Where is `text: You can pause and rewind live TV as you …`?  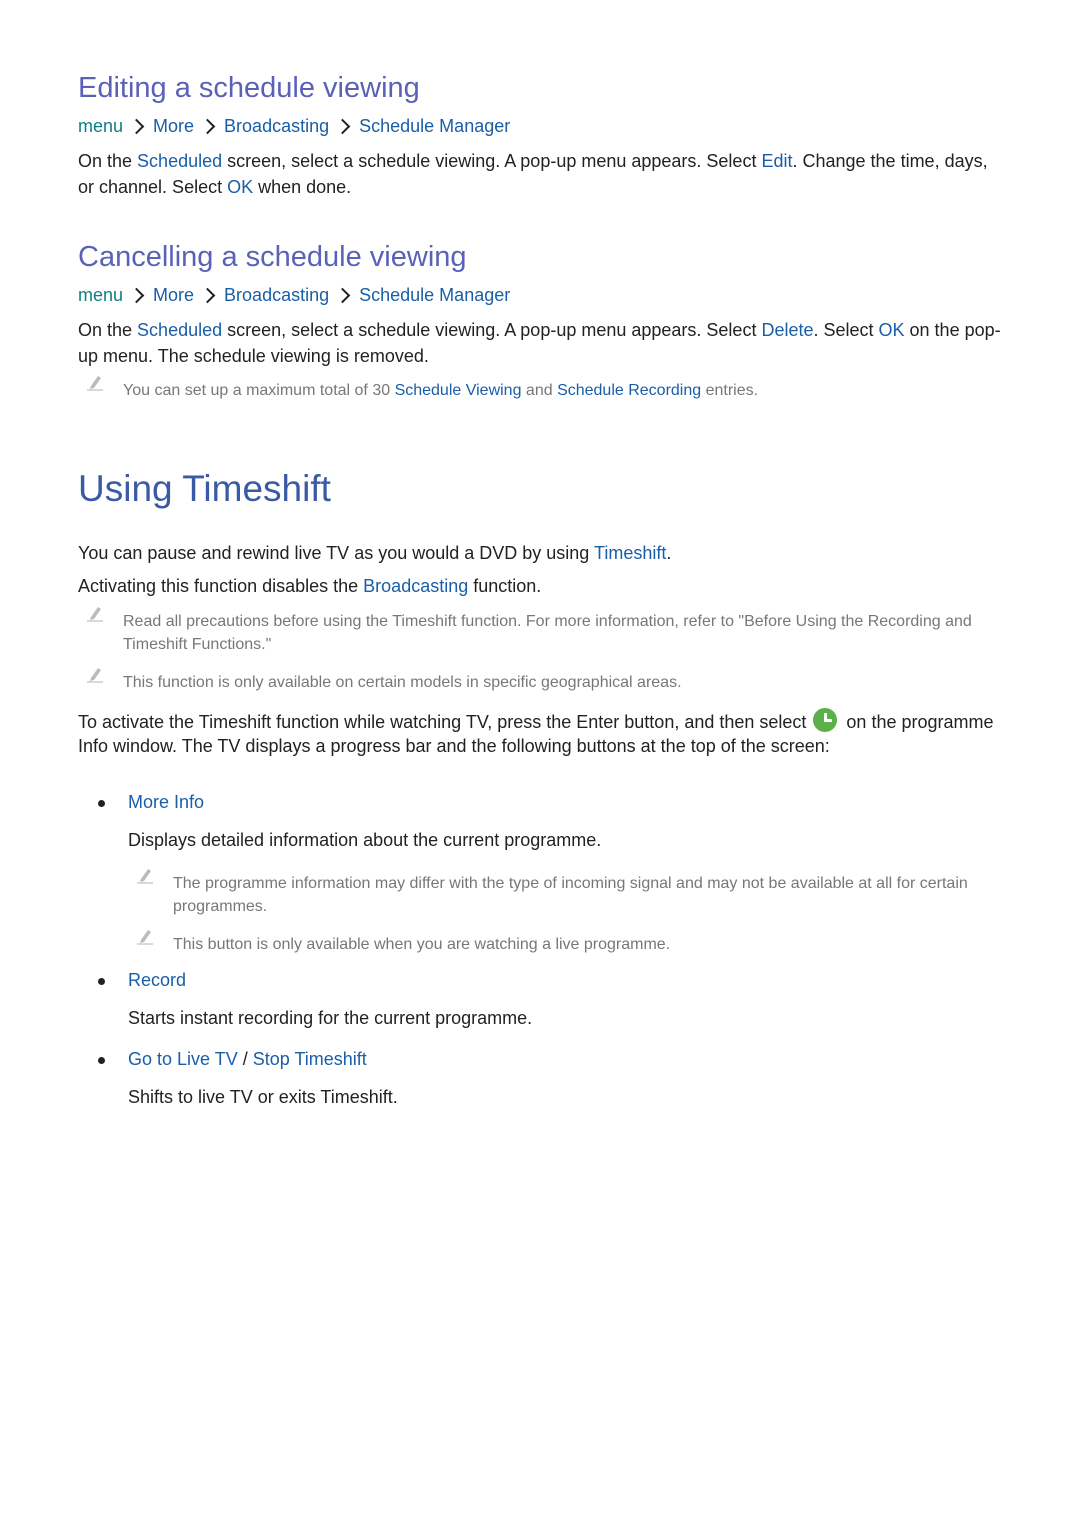
text: You can pause and rewind live TV as you … is located at coordinates (336, 553).